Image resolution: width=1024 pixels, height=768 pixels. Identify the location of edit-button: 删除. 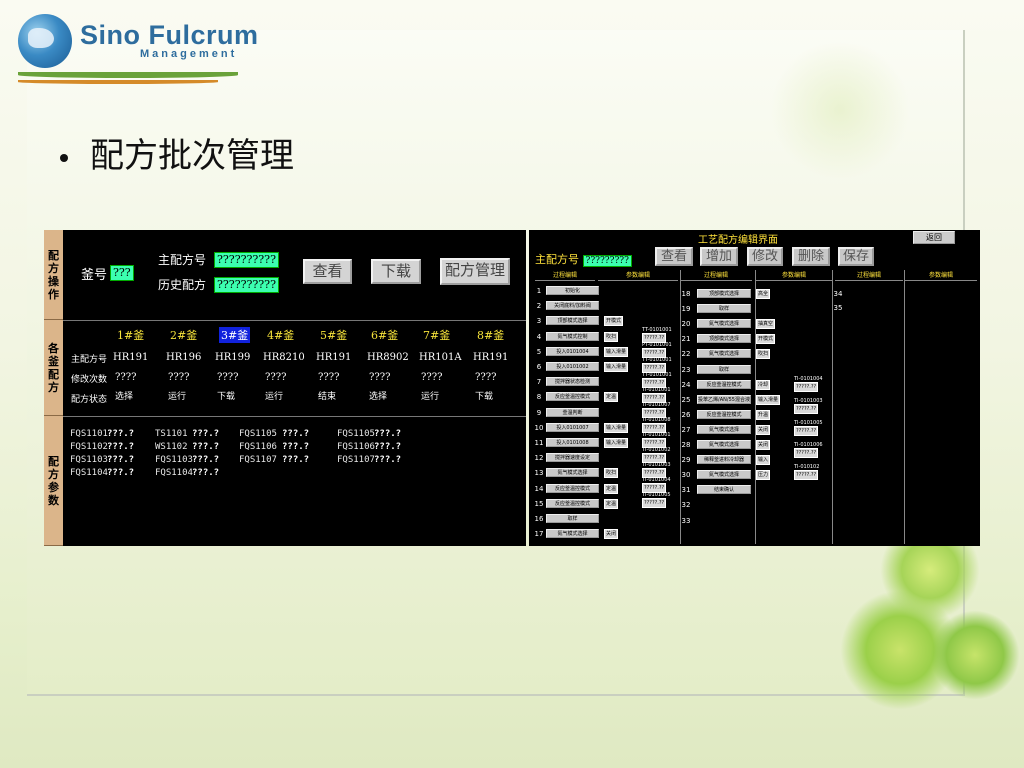
(811, 256).